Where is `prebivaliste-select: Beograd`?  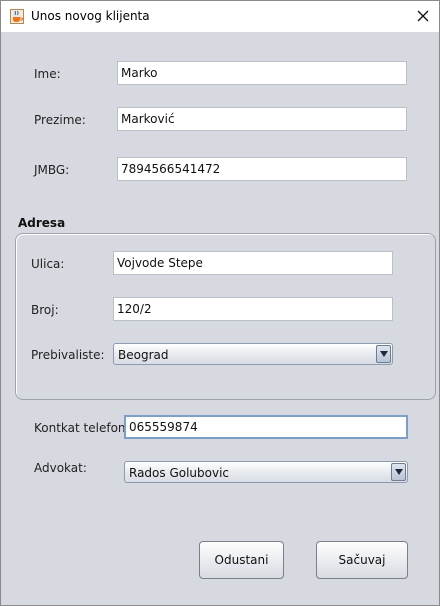 prebivaliste-select: Beograd is located at coordinates (253, 354).